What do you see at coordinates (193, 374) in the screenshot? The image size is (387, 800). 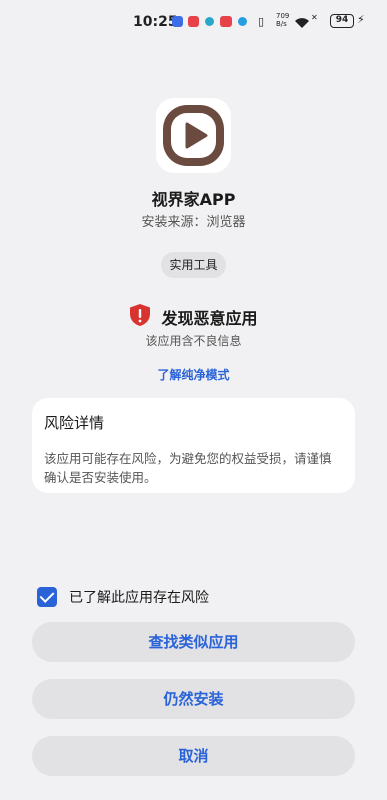 I see `learn-pure-mode-link: 了解纯净模式` at bounding box center [193, 374].